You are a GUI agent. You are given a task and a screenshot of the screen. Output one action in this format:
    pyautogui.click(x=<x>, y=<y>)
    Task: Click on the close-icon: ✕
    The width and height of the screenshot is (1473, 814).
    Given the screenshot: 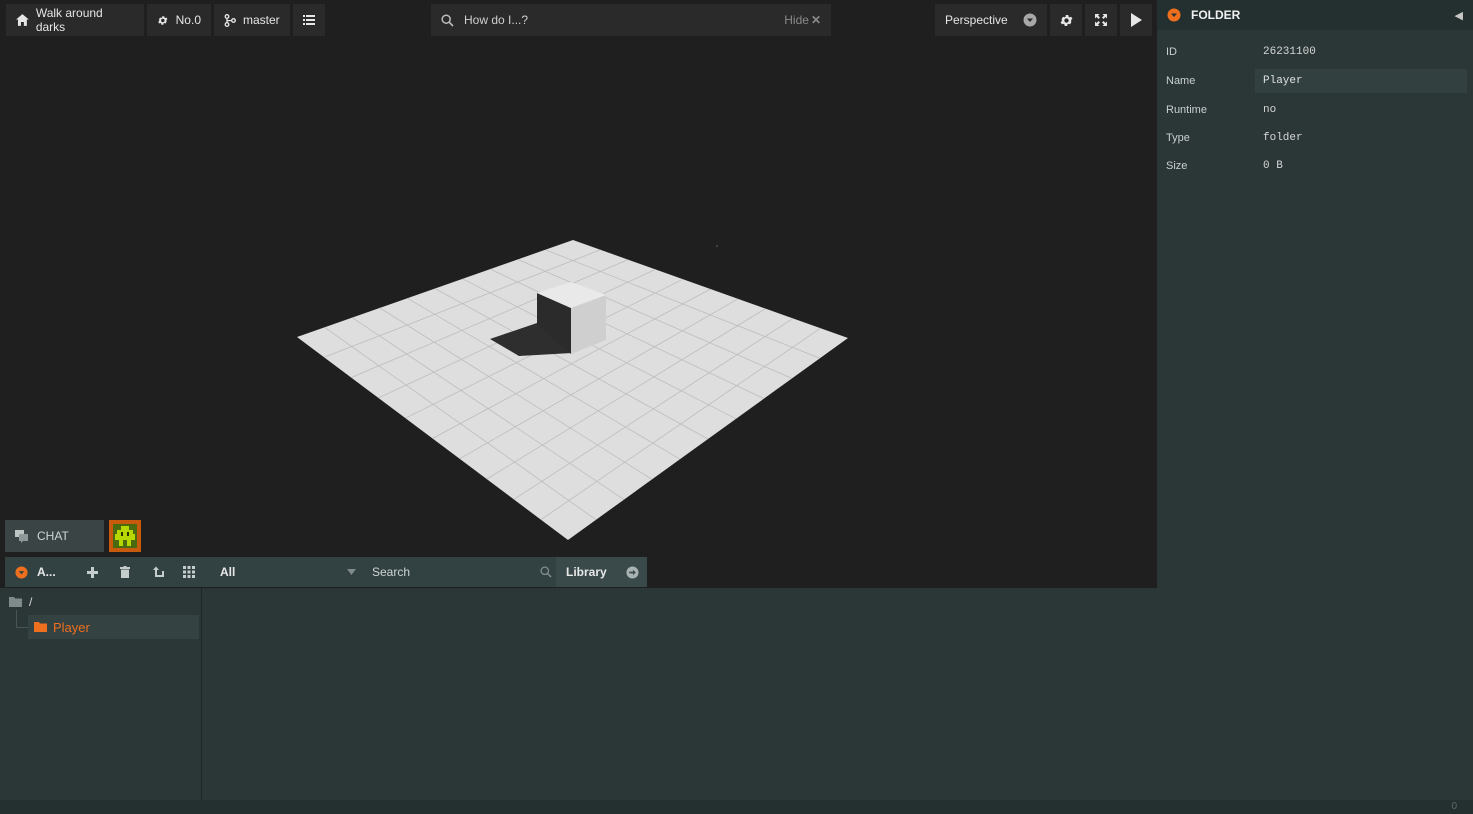 What is the action you would take?
    pyautogui.click(x=815, y=20)
    